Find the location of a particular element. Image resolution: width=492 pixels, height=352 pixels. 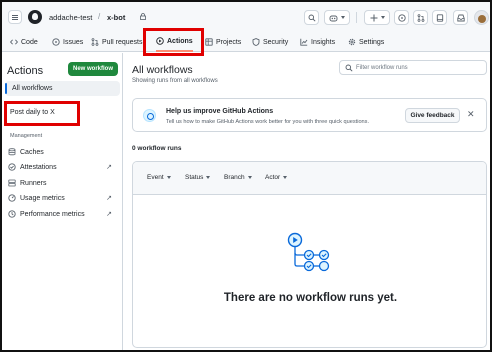

highlight-box-workflow is located at coordinates (42, 113).